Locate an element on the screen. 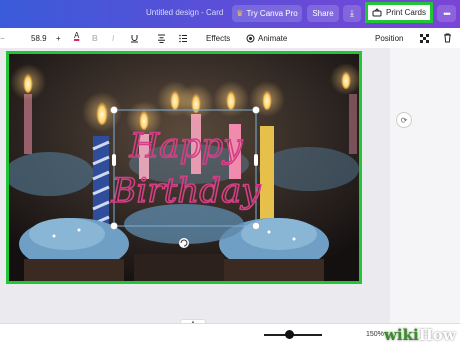 The width and height of the screenshot is (460, 346). zoom-slider-thumb is located at coordinates (289, 334).